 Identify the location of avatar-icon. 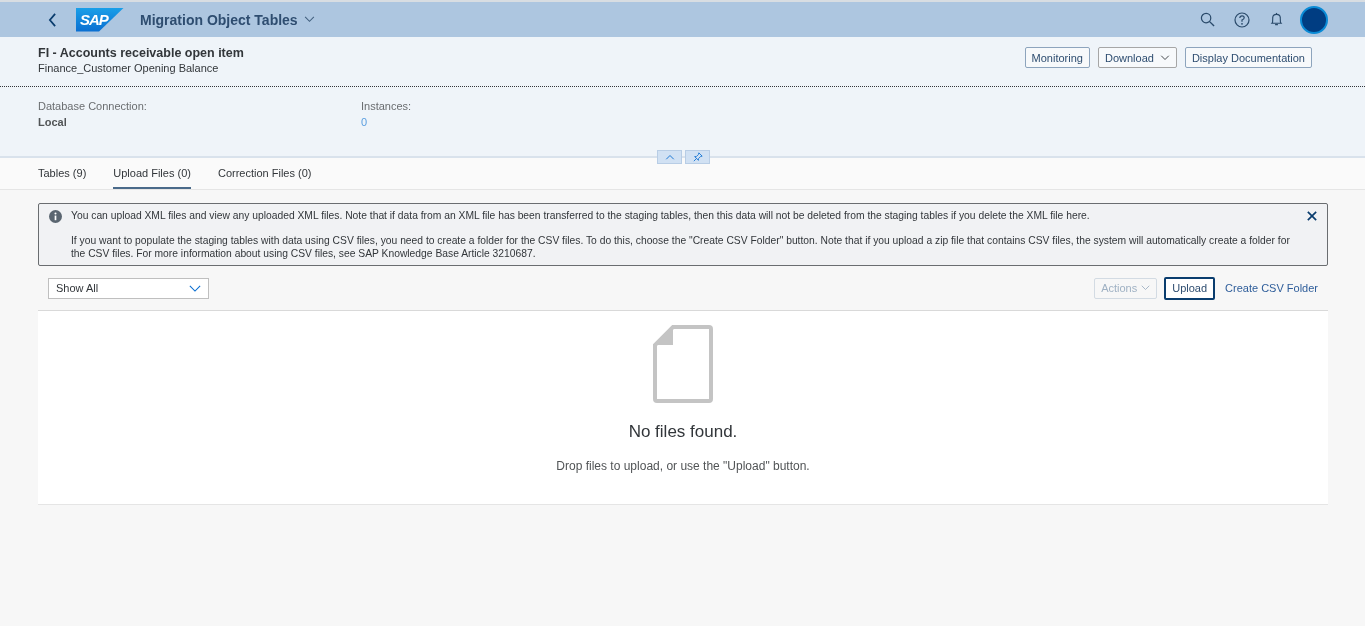
(1314, 19).